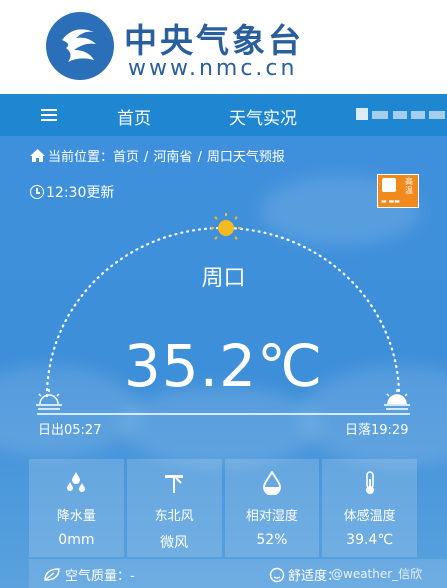 This screenshot has width=447, height=588. Describe the element at coordinates (369, 508) in the screenshot. I see `detail-feels-like: 体感温度 39.4℃` at that location.